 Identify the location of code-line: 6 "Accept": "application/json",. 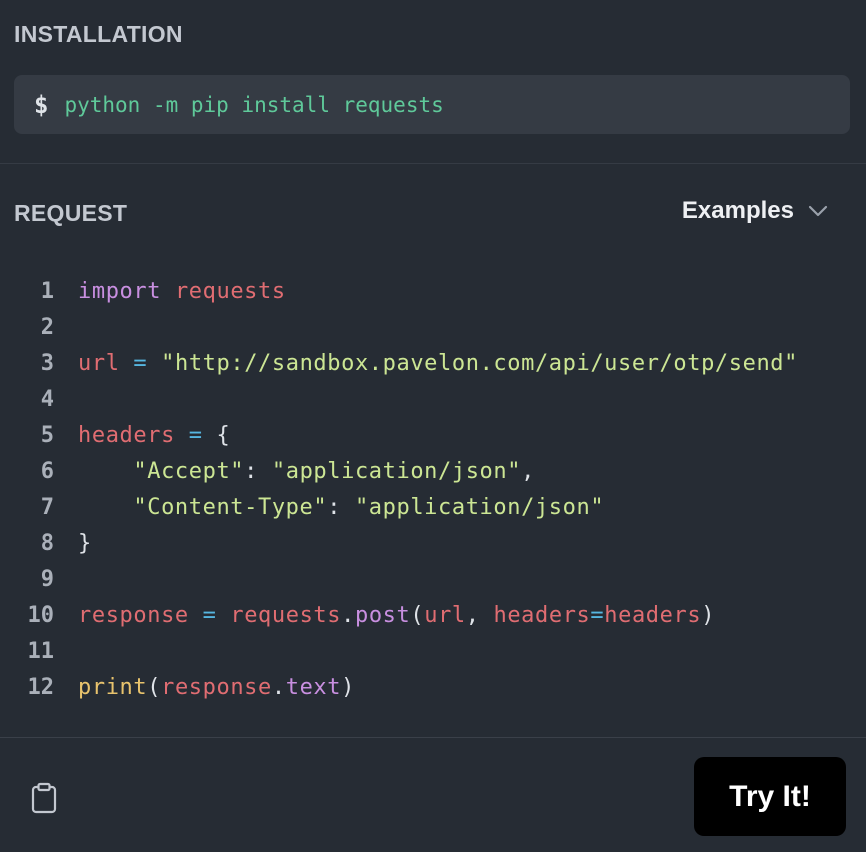
(433, 472).